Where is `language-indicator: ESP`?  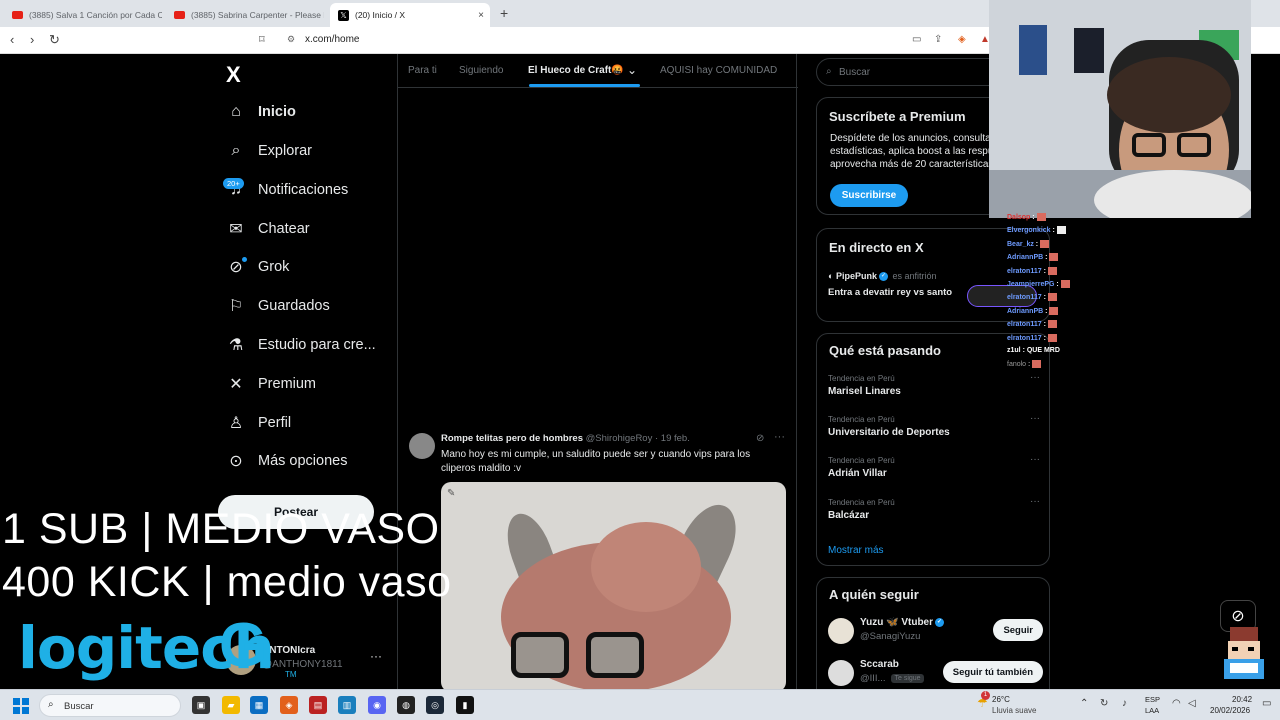 language-indicator: ESP is located at coordinates (1152, 699).